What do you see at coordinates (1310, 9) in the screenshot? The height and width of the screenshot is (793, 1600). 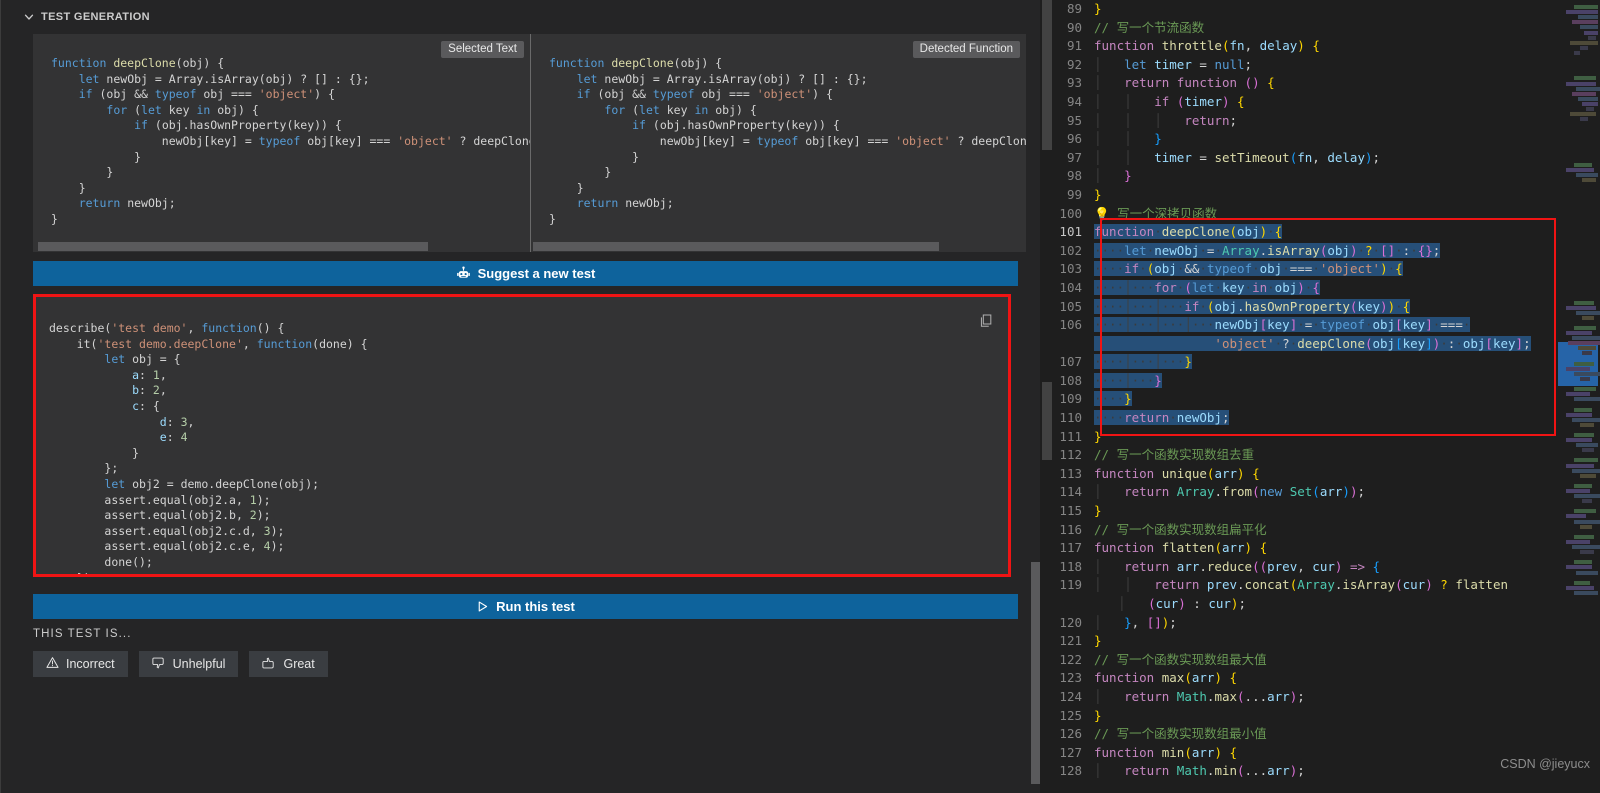 I see `editor-line: 89 }` at bounding box center [1310, 9].